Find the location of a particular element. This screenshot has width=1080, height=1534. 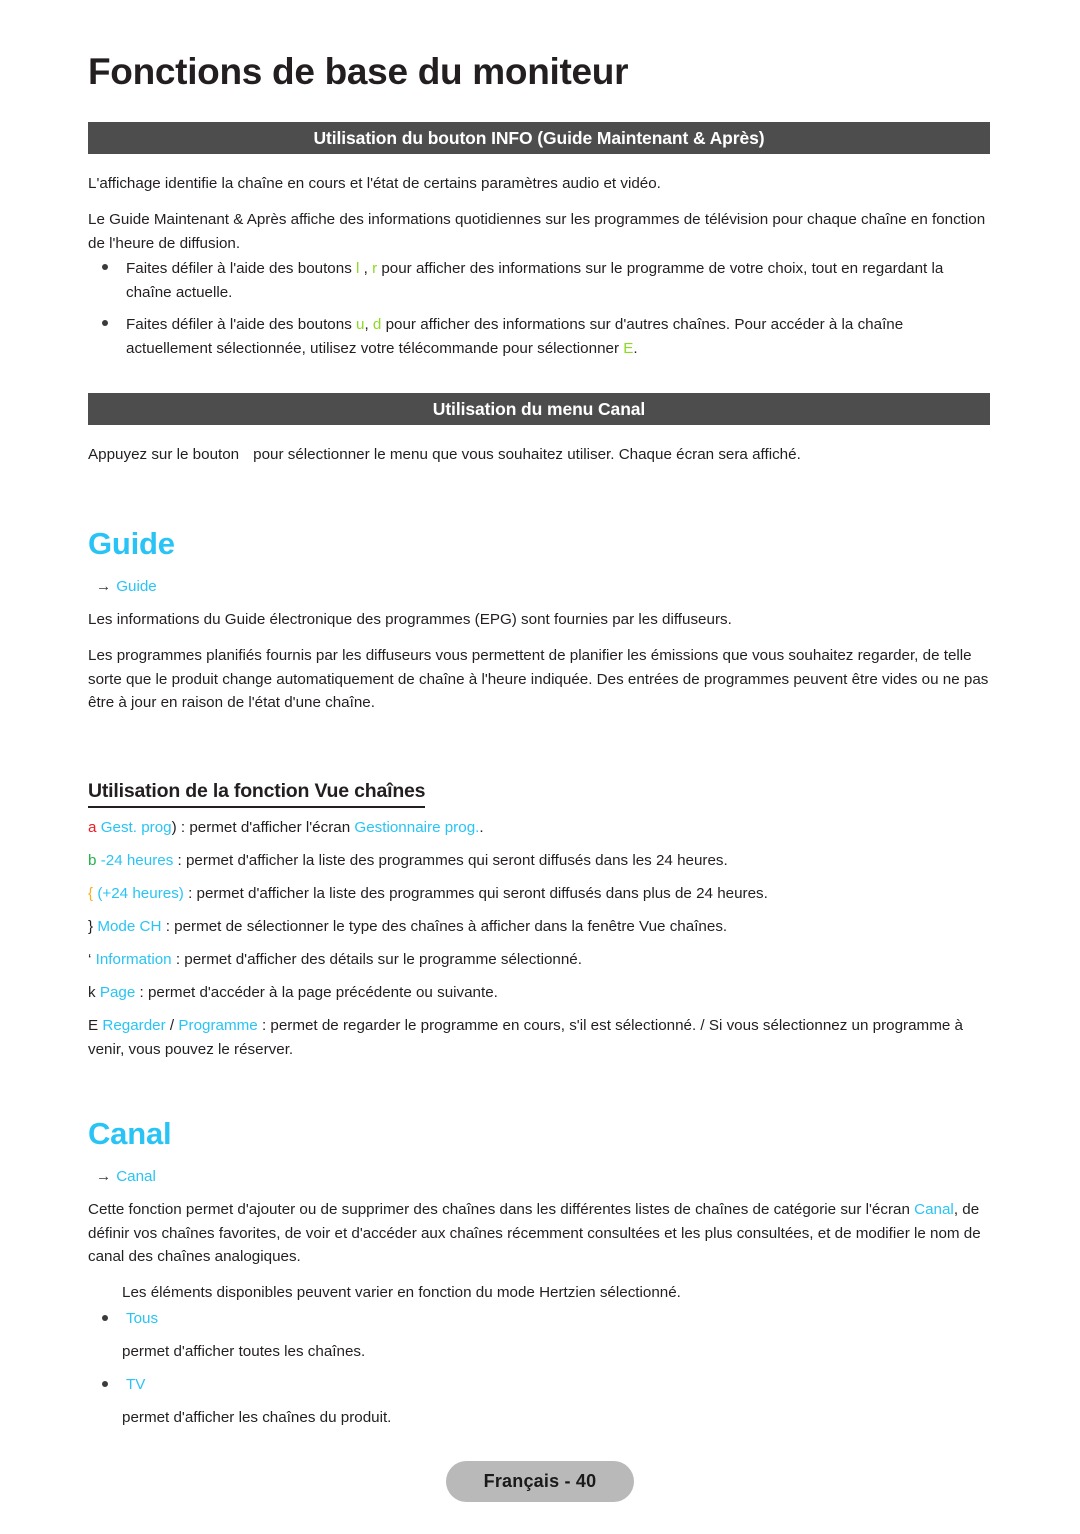

info-bullet-2-pre: Faites défiler à l'aide des boutons is located at coordinates (241, 324).